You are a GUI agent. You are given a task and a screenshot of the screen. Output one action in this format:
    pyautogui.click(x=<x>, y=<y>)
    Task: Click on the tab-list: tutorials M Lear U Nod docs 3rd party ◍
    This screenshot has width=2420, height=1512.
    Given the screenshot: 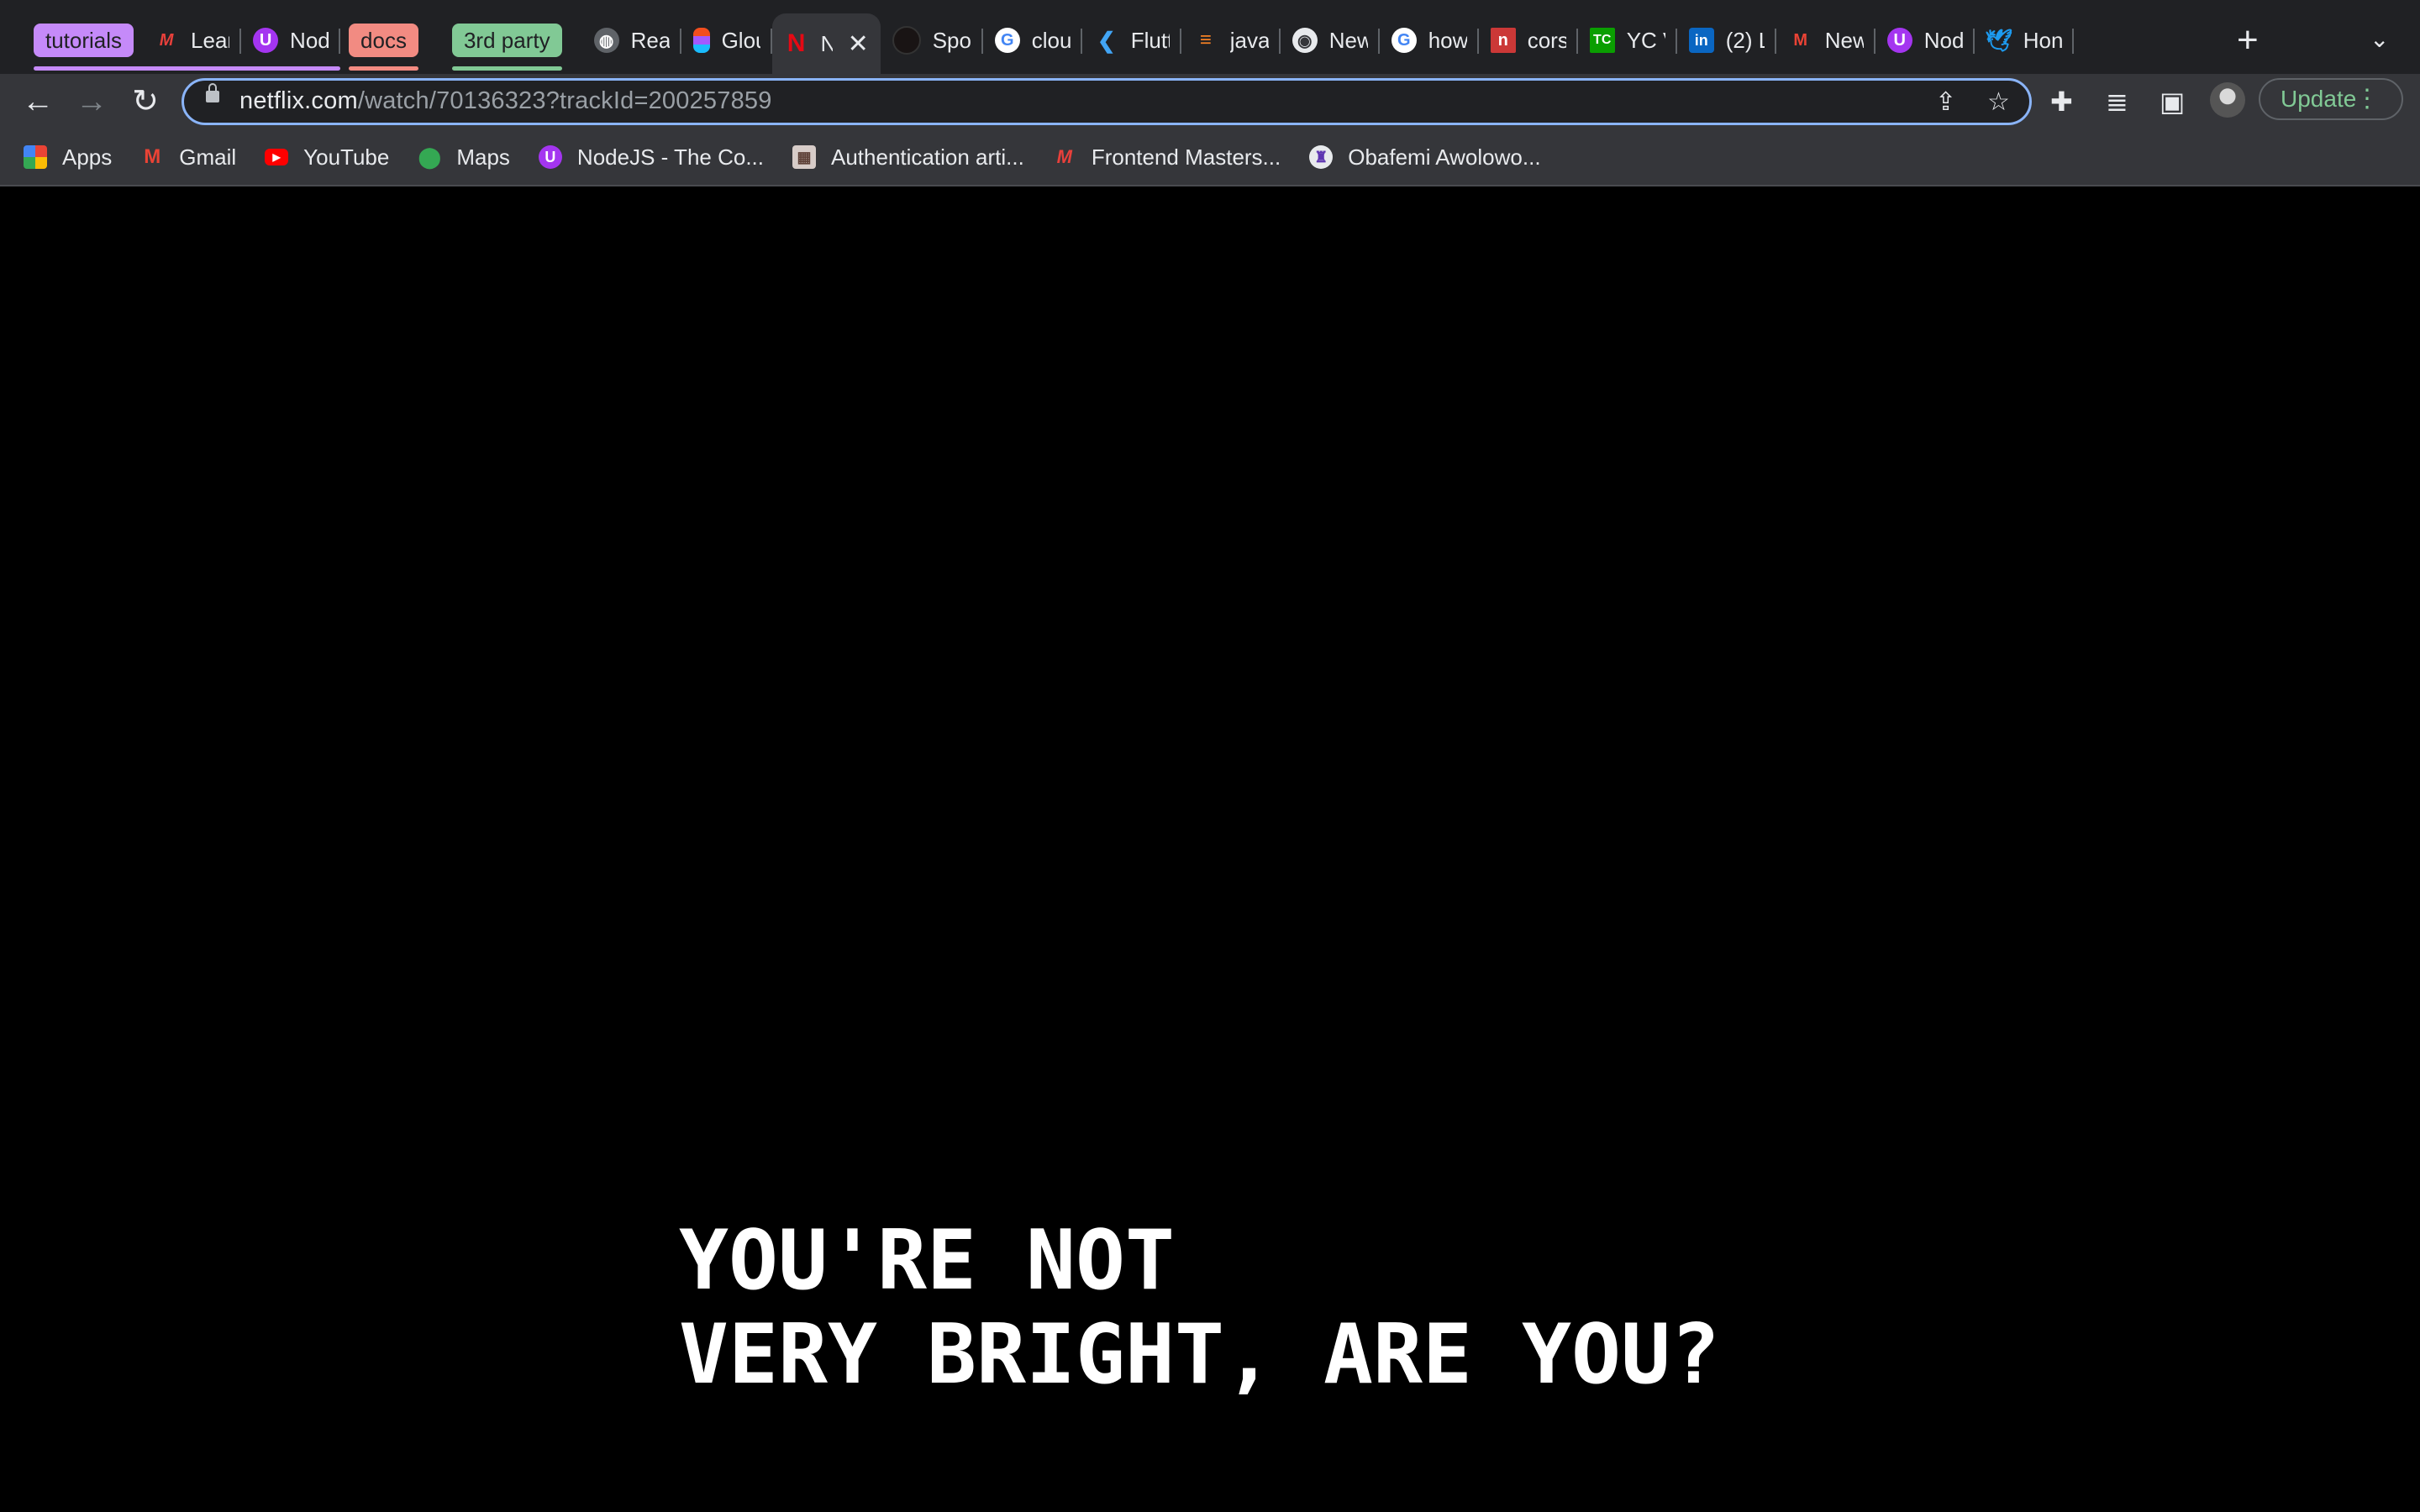 What is the action you would take?
    pyautogui.click(x=1049, y=43)
    